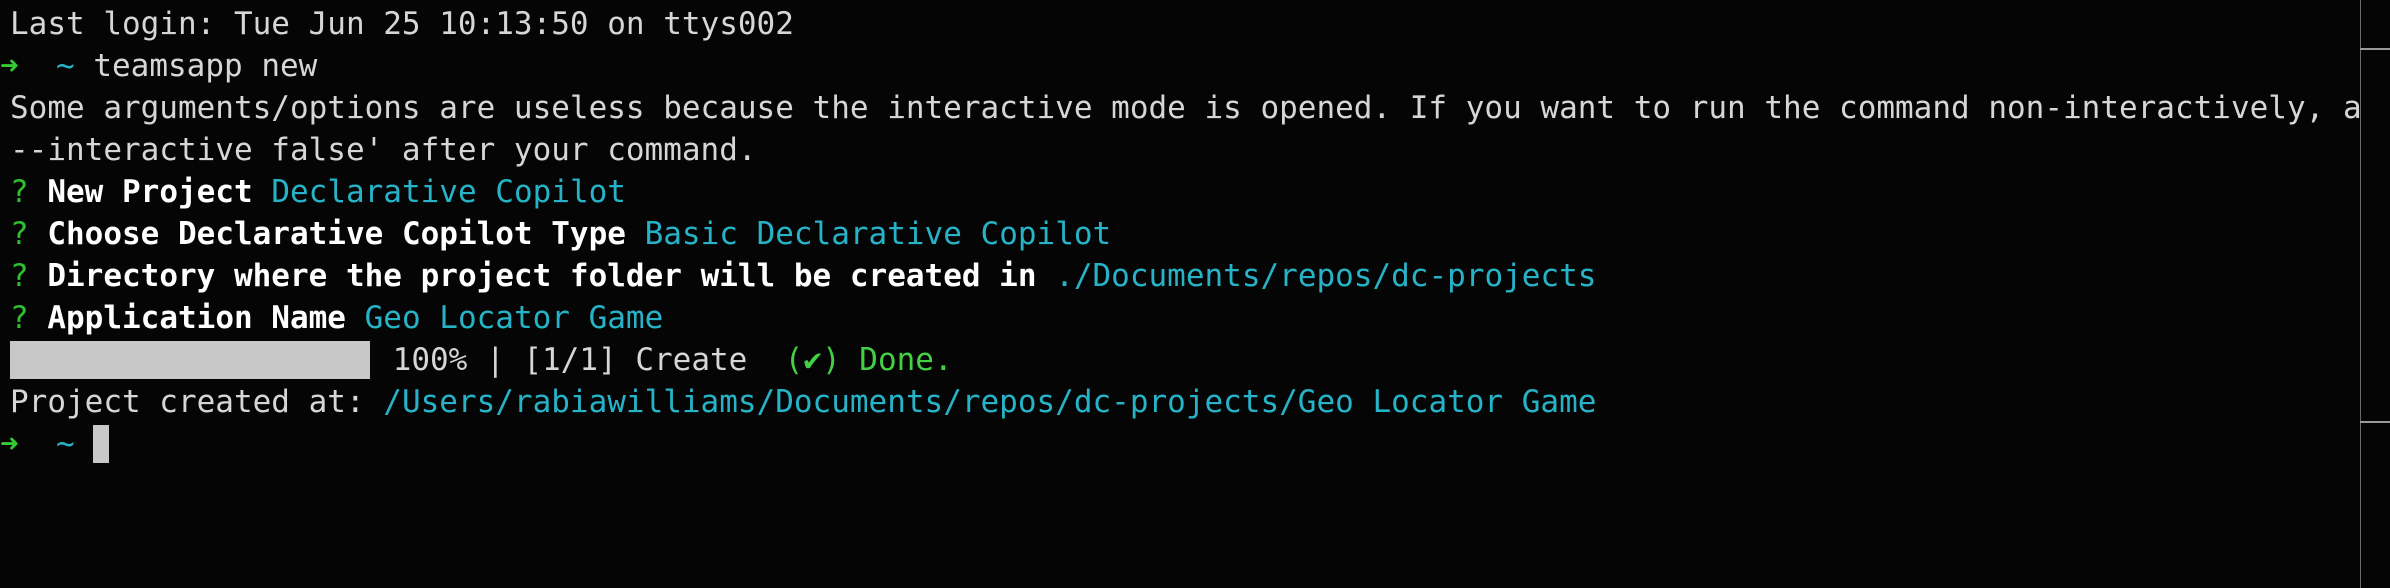  Describe the element at coordinates (150, 192) in the screenshot. I see `question-label: New Project` at that location.